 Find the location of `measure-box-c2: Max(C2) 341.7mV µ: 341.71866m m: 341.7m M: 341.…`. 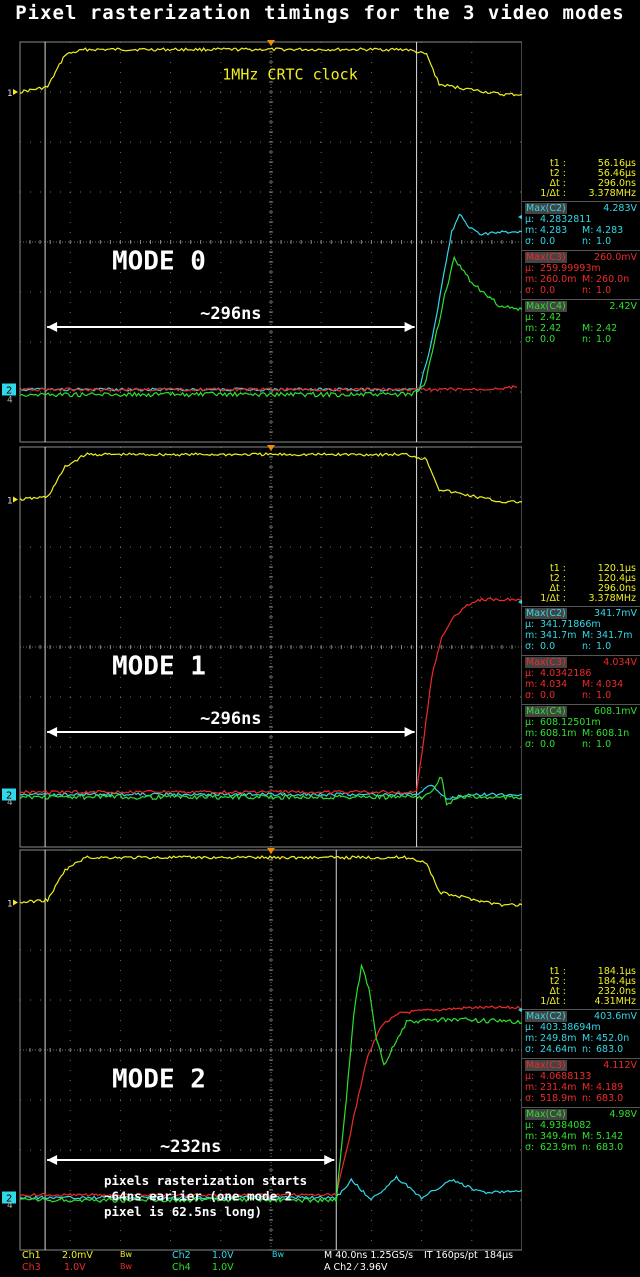

measure-box-c2: Max(C2) 341.7mV µ: 341.71866m m: 341.7m M: 341.… is located at coordinates (581, 629).